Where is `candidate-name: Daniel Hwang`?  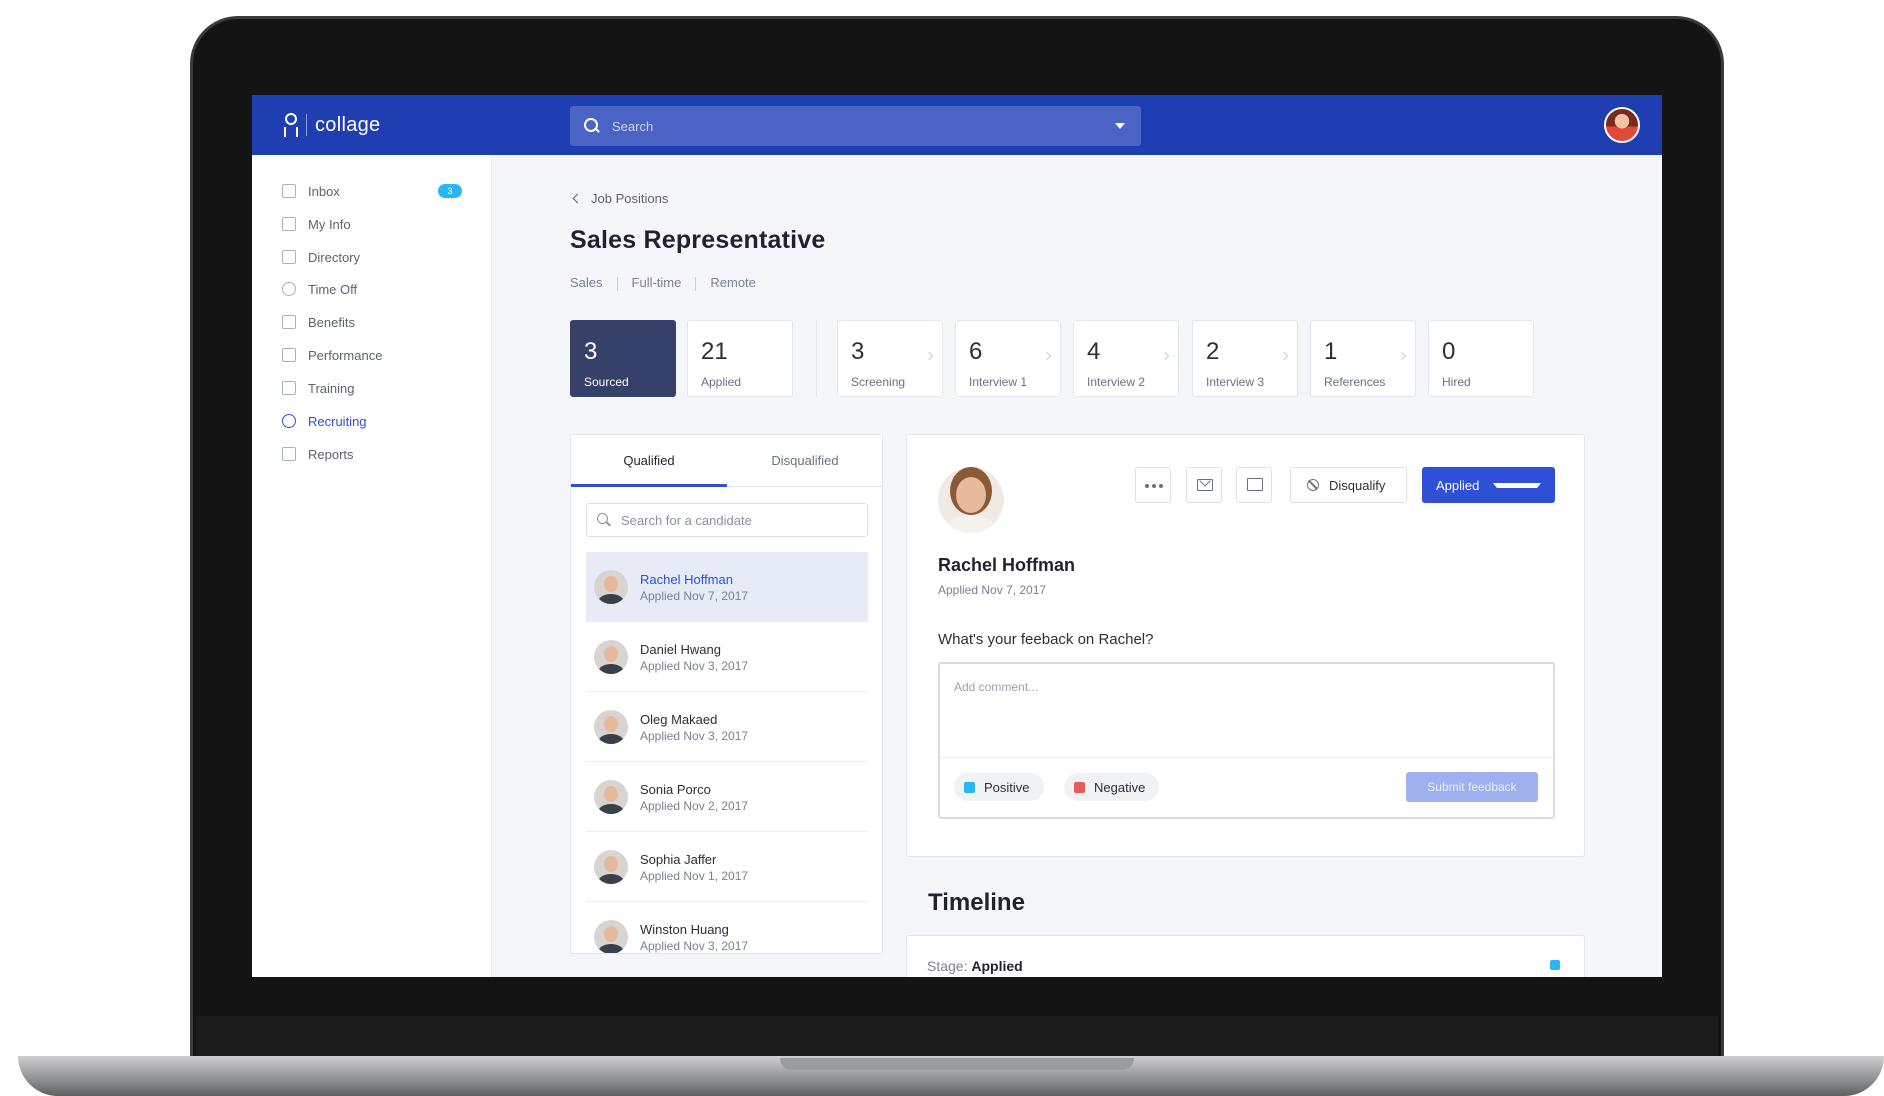
candidate-name: Daniel Hwang is located at coordinates (680, 649).